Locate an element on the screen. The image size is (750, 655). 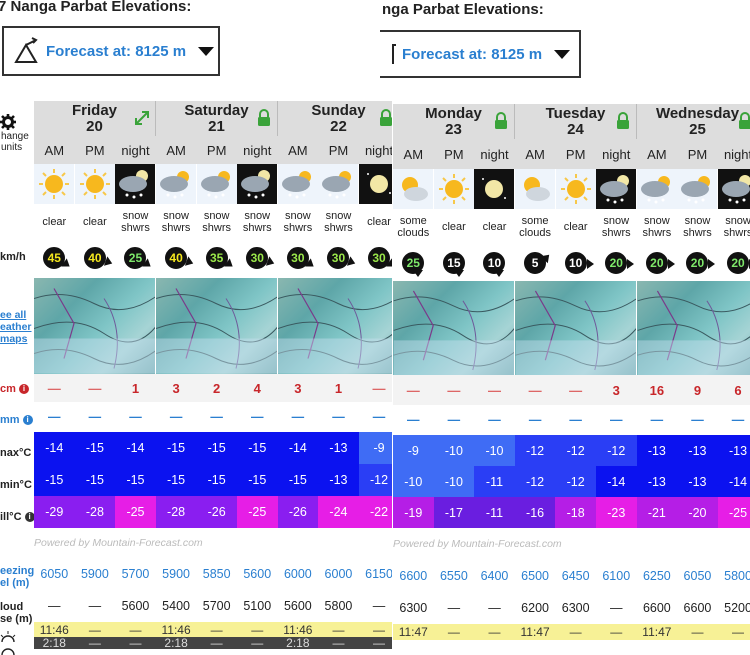
weather-summary: clear is located at coordinates (54, 222).